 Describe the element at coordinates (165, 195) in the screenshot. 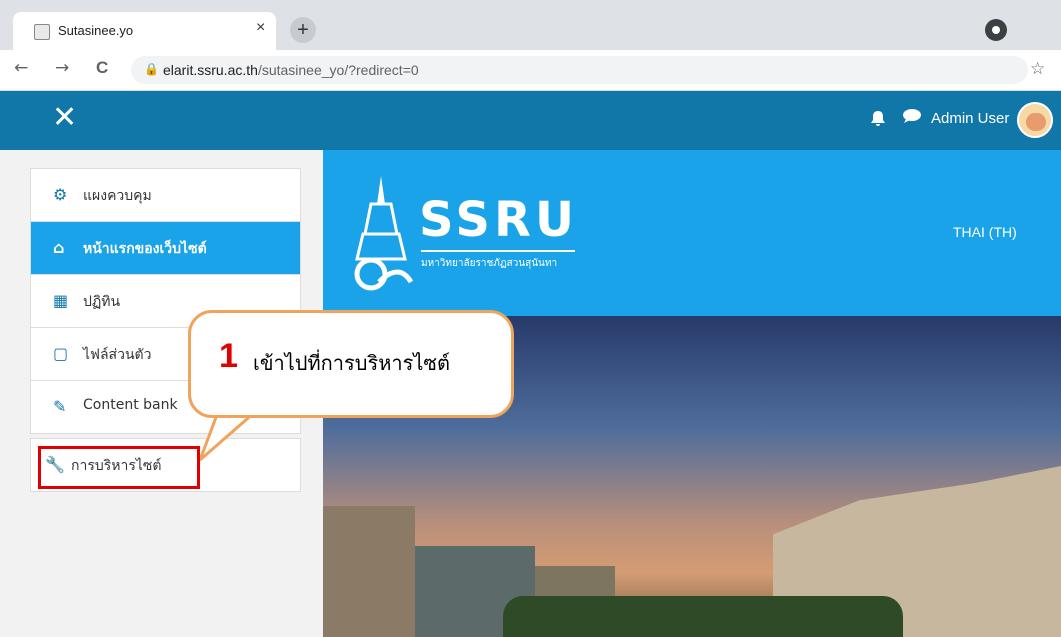

I see `sidebar-item-dashboard: ⚙ แผงควบคุม` at that location.